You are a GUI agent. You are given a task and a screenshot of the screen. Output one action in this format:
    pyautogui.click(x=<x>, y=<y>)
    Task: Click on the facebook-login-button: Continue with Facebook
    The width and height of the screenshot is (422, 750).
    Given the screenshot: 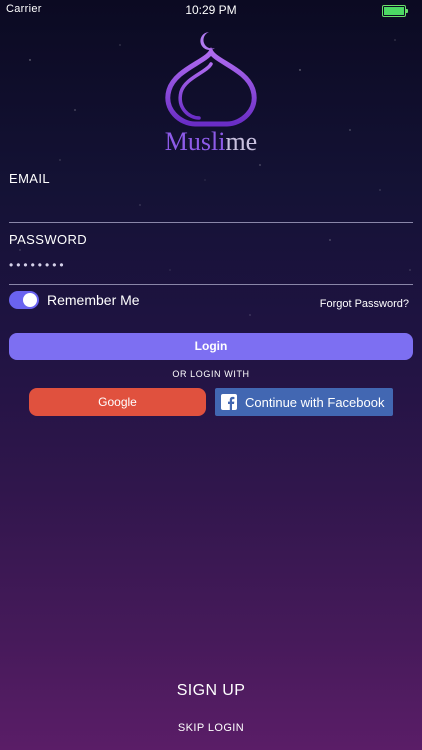 What is the action you would take?
    pyautogui.click(x=304, y=402)
    